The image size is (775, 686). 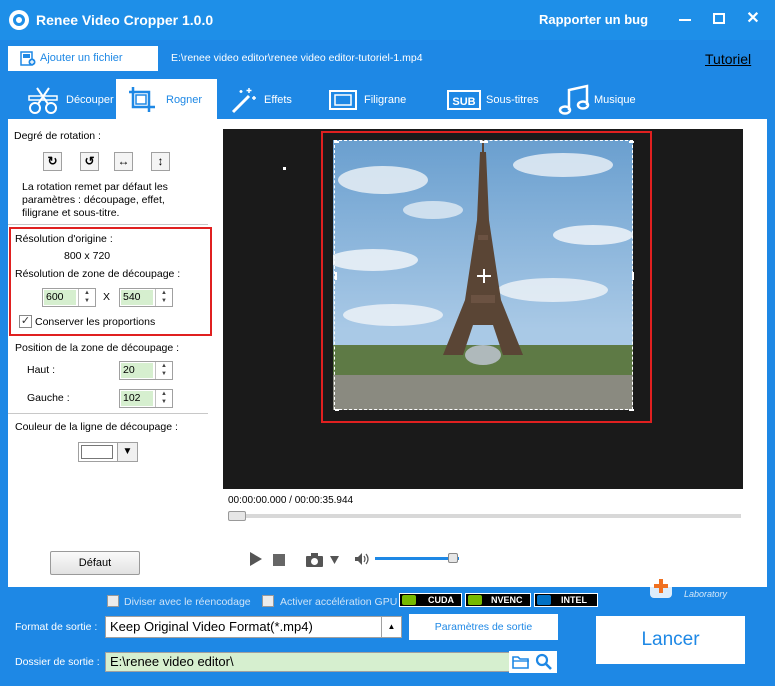 I want to click on minimize-icon, so click(x=685, y=19).